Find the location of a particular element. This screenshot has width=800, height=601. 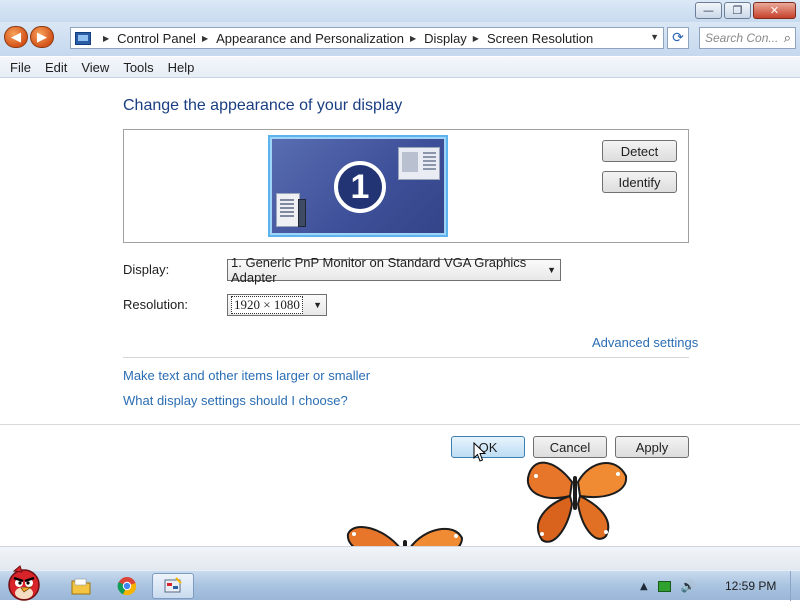

breadcrumb-display: Display is located at coordinates (445, 38).